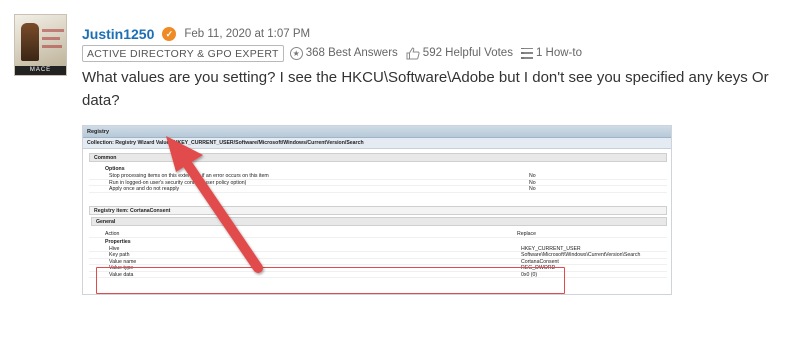 This screenshot has height=344, width=800. Describe the element at coordinates (413, 53) in the screenshot. I see `thumbs-up-icon` at that location.